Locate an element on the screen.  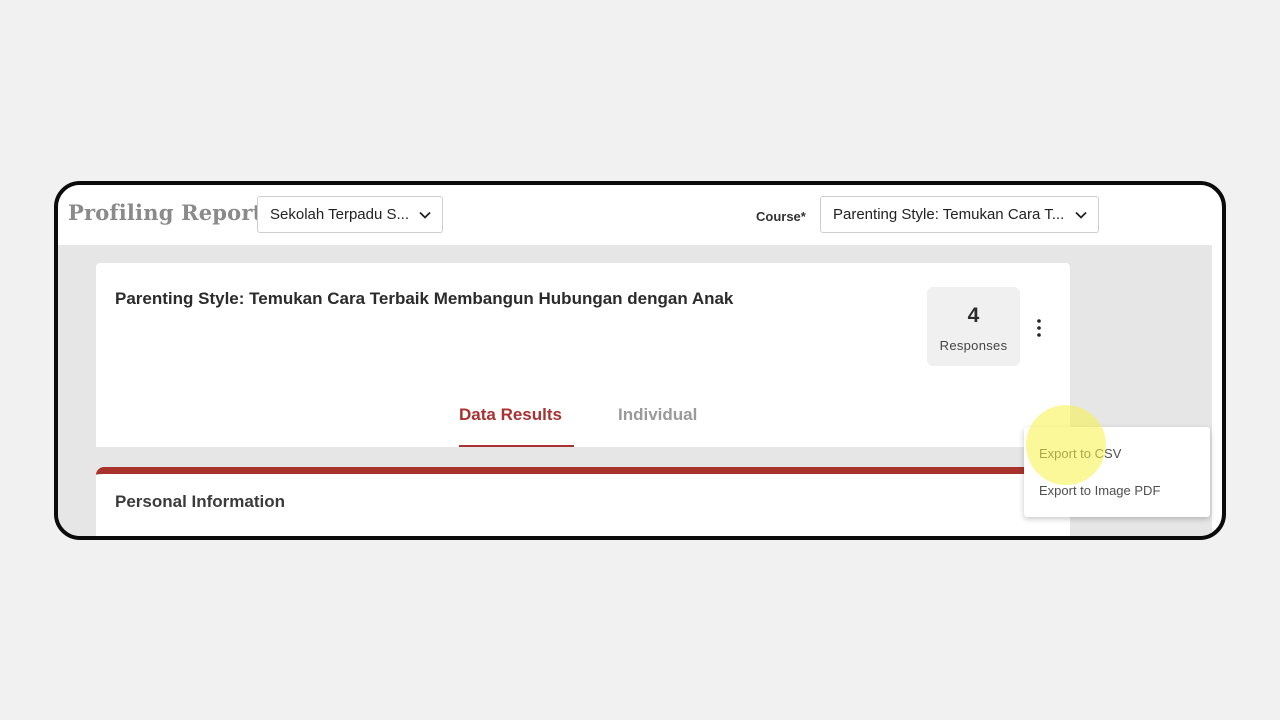
tab-data-results: Data Results is located at coordinates (510, 415).